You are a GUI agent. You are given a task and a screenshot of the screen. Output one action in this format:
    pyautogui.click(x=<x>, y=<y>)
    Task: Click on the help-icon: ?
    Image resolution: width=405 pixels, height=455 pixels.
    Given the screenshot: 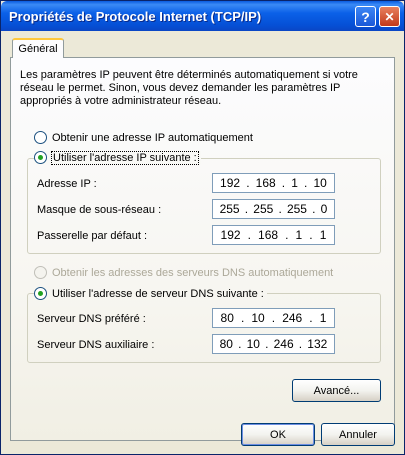 What is the action you would take?
    pyautogui.click(x=365, y=16)
    